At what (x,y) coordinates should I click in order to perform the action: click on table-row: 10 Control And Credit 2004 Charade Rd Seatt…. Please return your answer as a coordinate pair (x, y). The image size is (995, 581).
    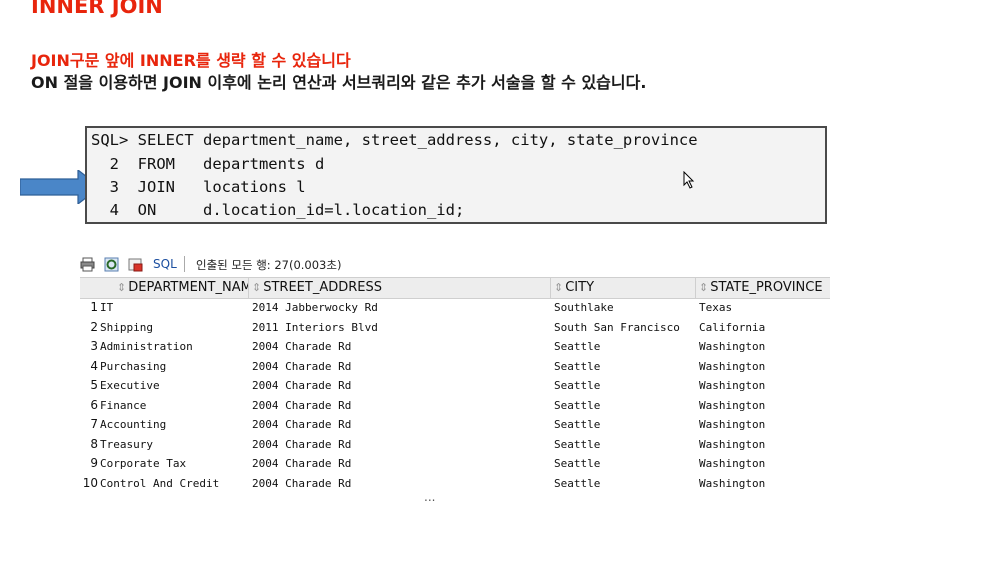
    Looking at the image, I should click on (455, 484).